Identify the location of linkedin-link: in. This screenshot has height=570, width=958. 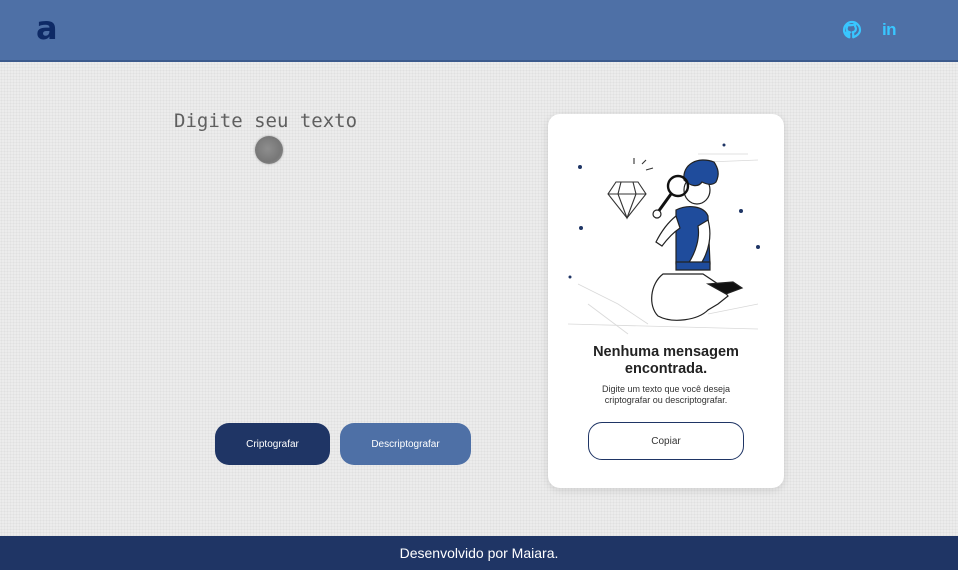
(889, 30).